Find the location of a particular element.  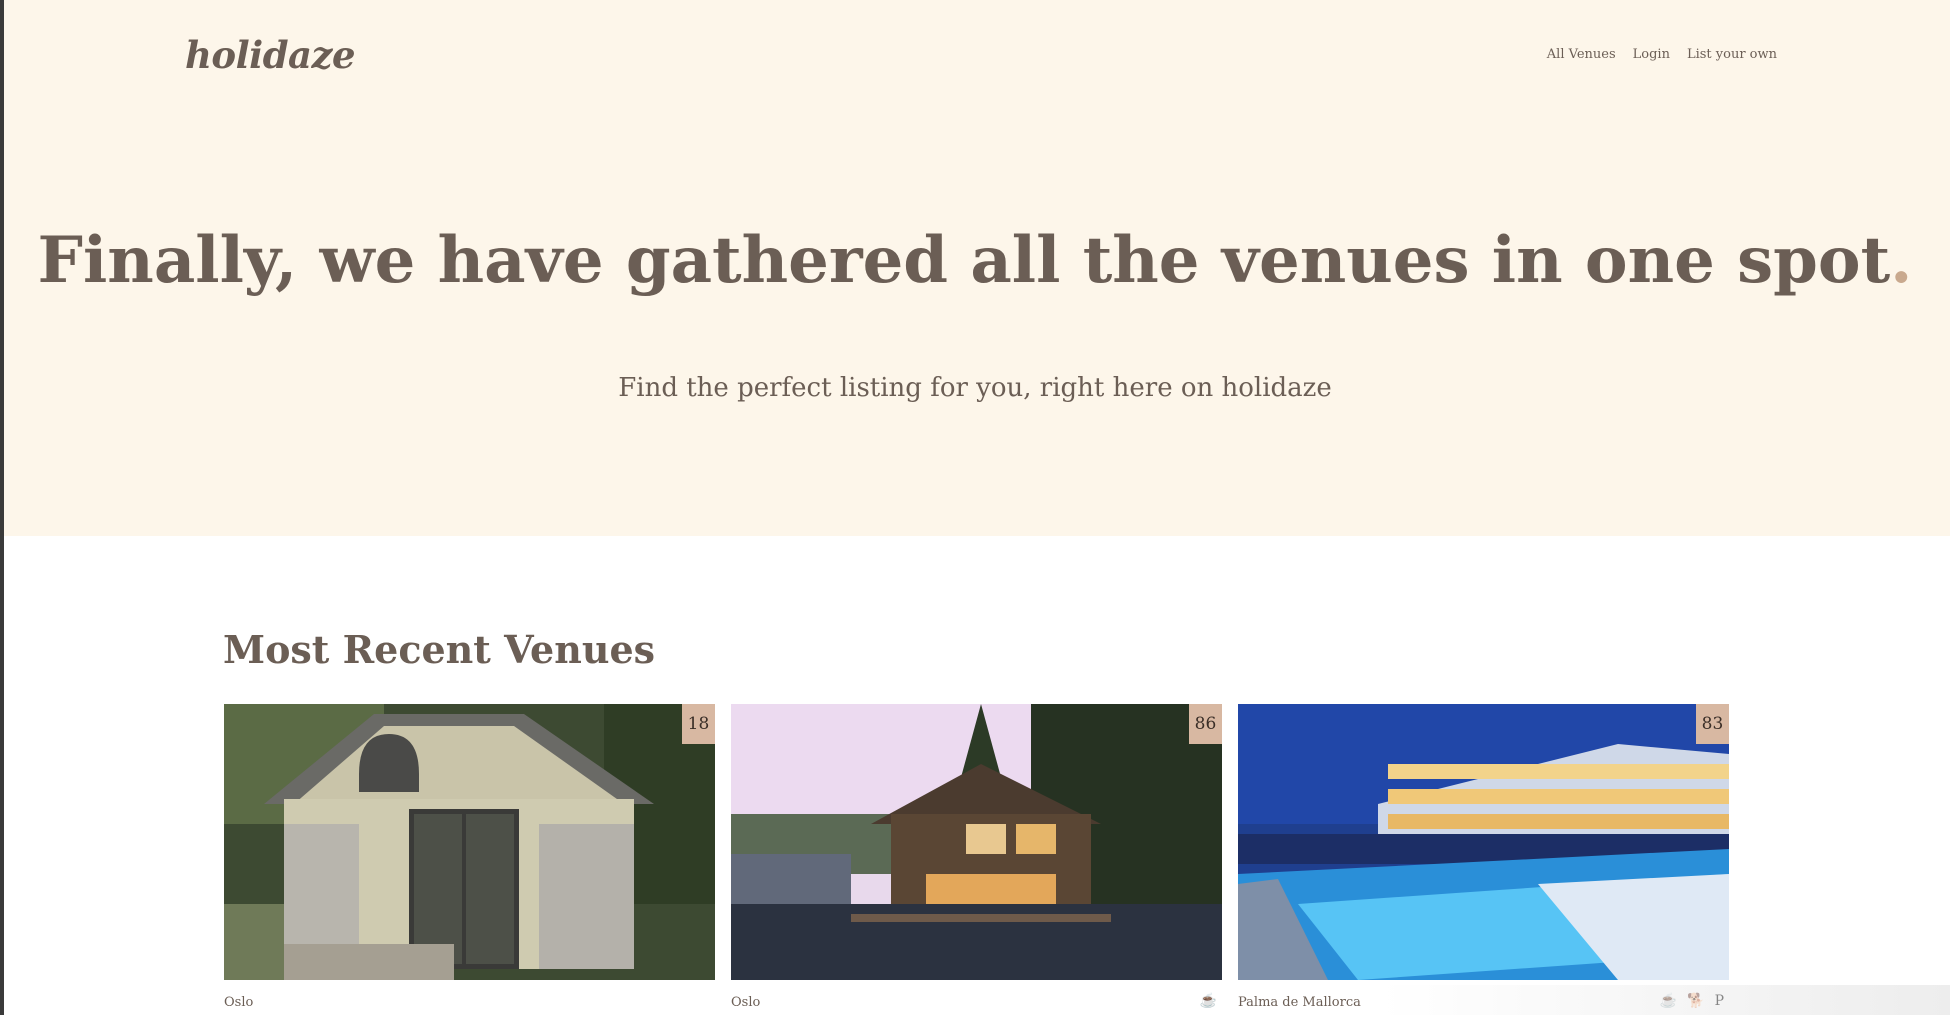

section-title-recent-venues: Most Recent Venues is located at coordinates (439, 649).